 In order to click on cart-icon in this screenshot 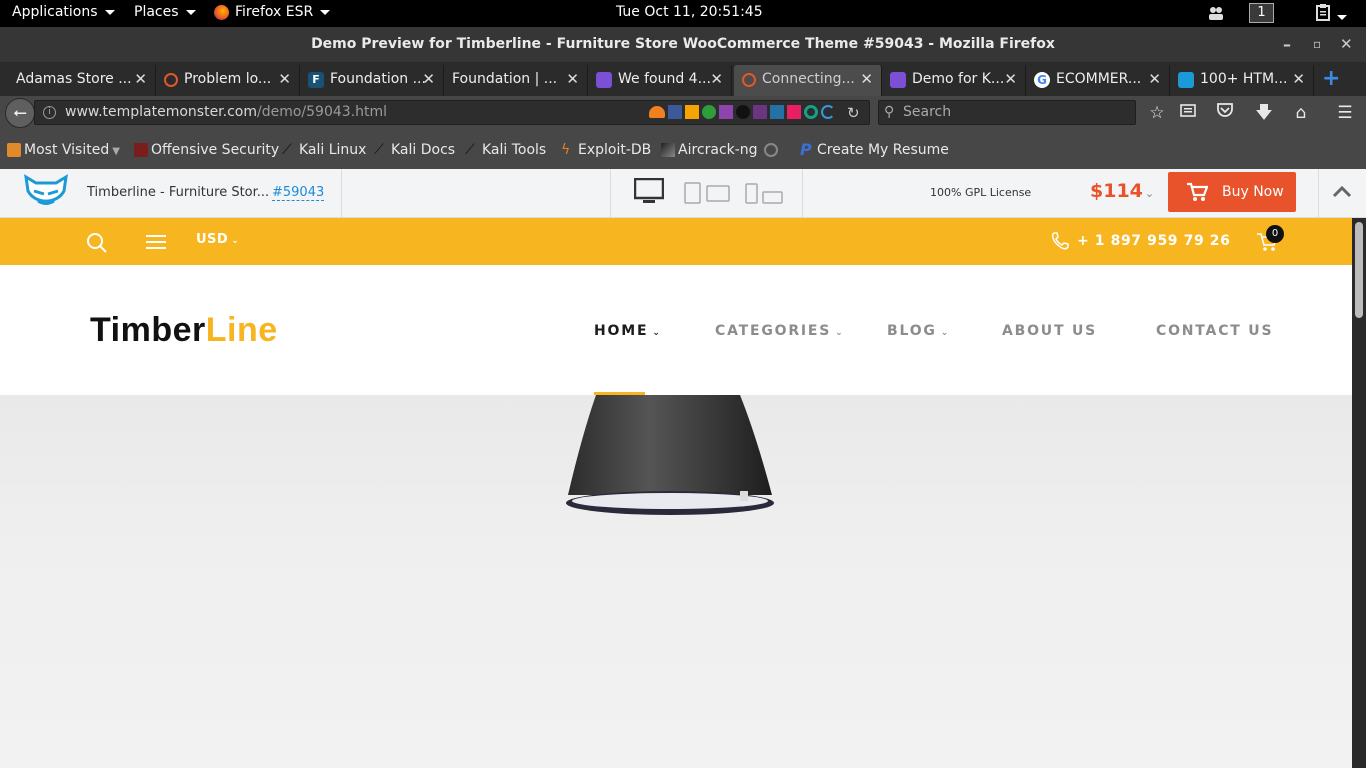, I will do `click(1197, 191)`.